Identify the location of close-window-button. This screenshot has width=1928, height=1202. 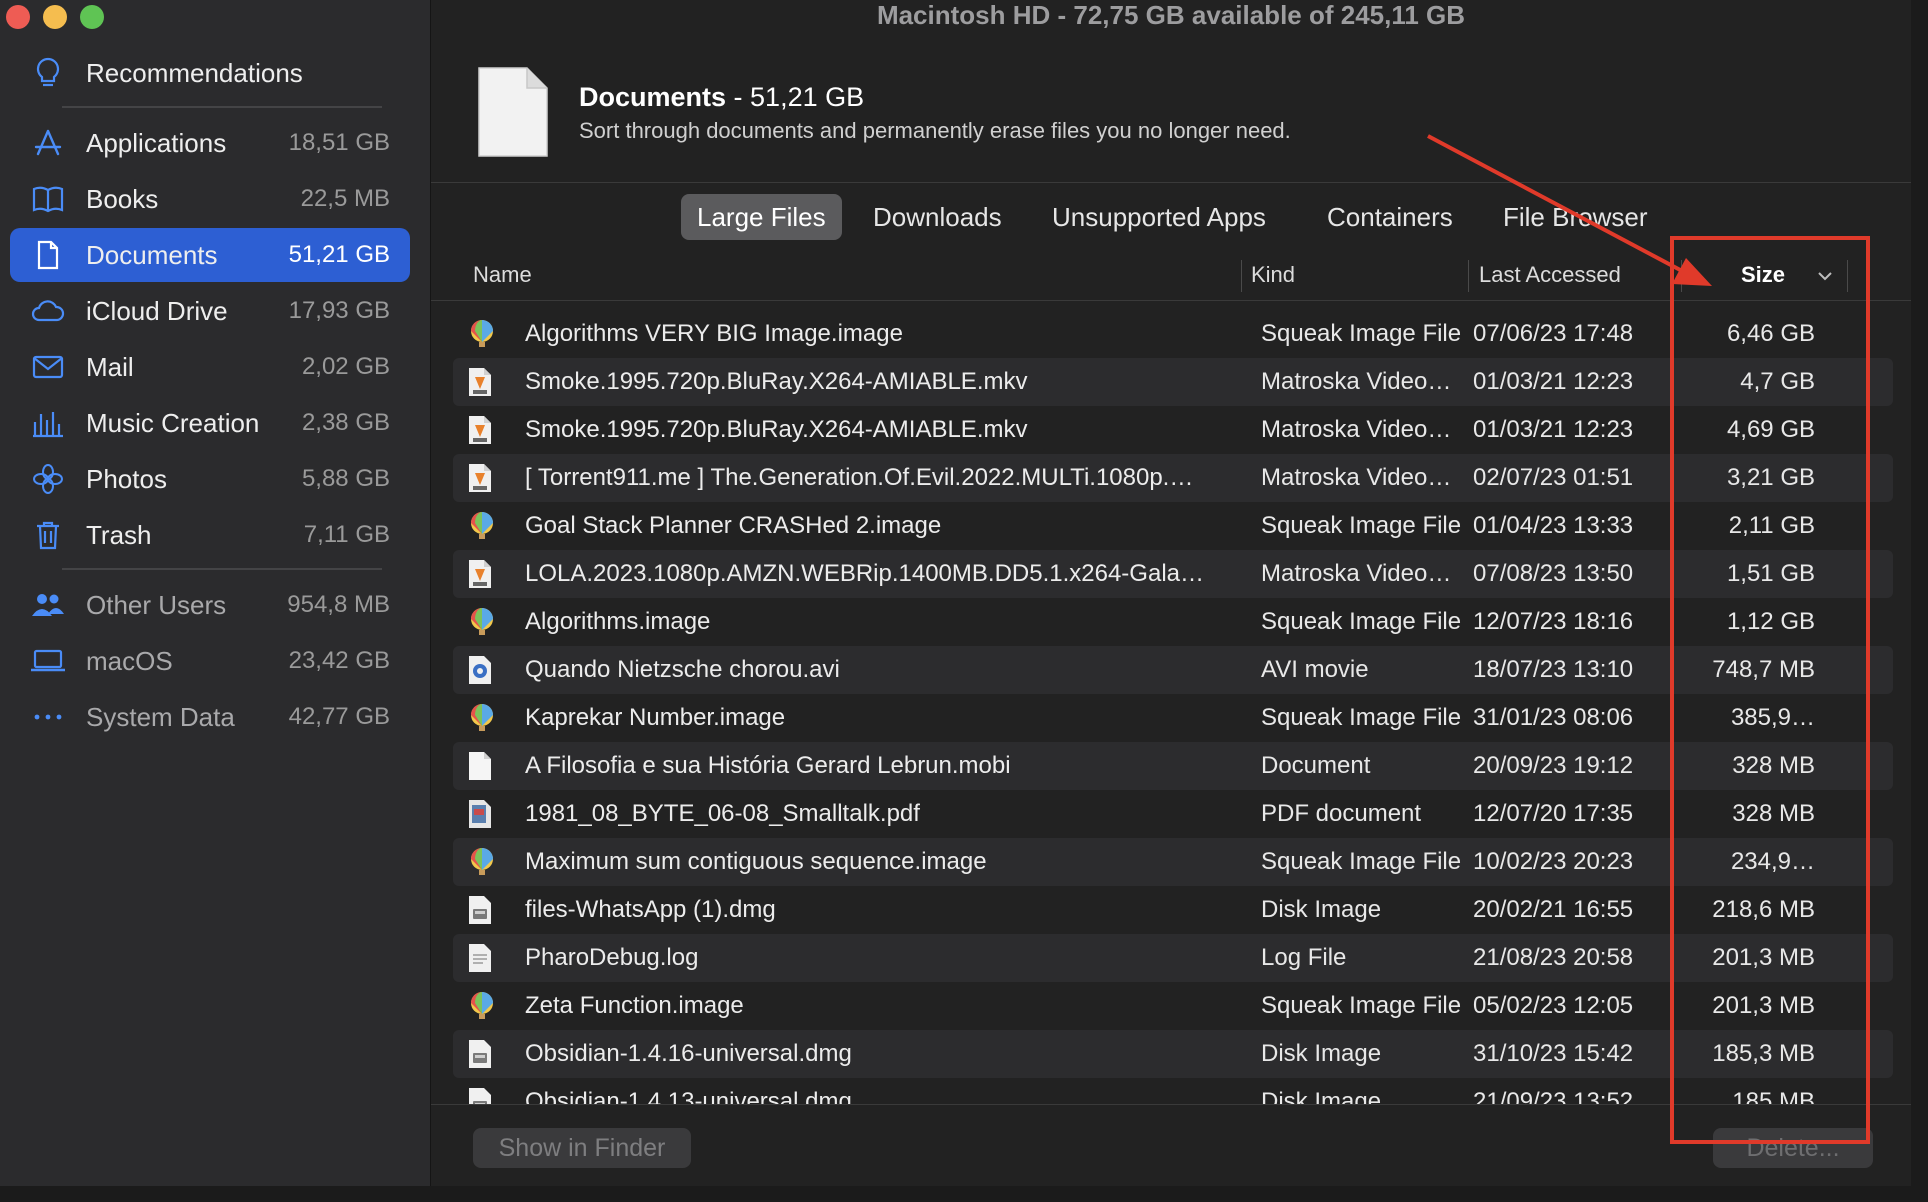
(18, 17).